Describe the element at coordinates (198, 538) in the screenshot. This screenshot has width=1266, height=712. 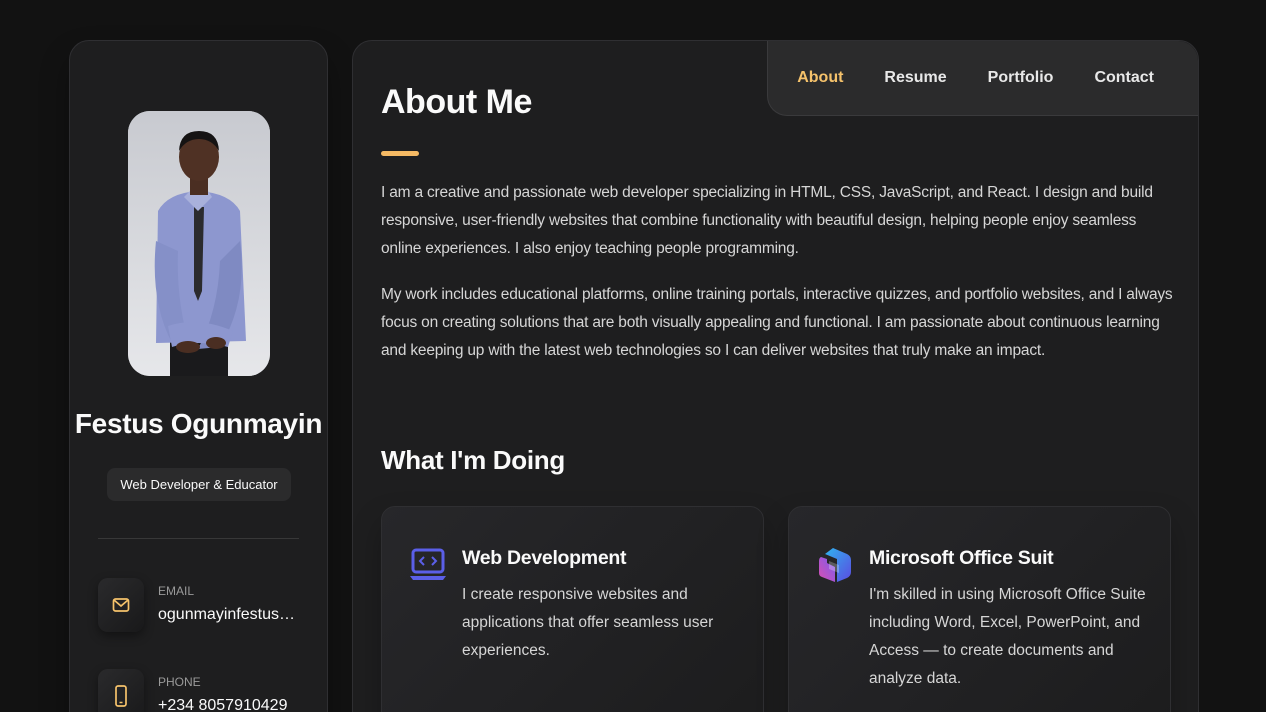
I see `separator` at that location.